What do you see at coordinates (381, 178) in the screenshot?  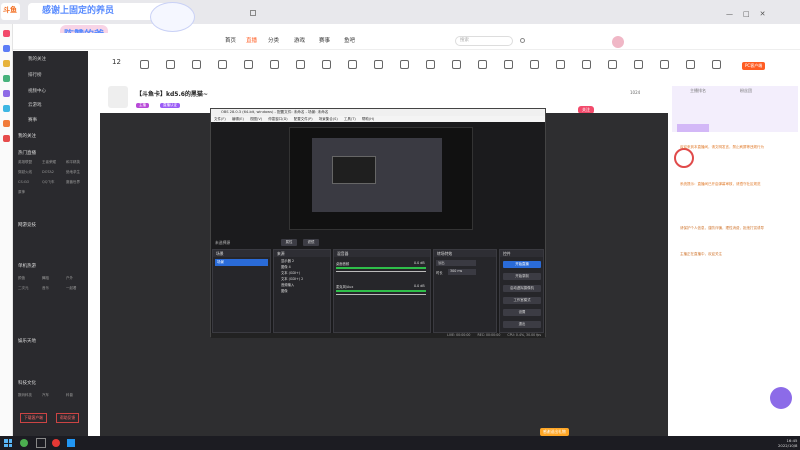 I see `obs-preview` at bounding box center [381, 178].